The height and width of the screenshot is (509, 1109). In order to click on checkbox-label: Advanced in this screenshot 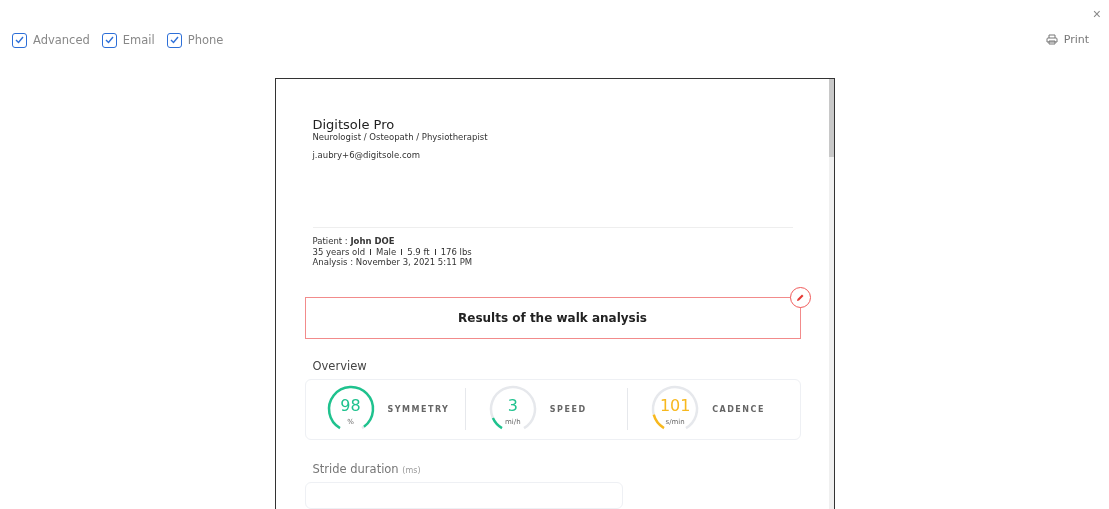, I will do `click(61, 40)`.